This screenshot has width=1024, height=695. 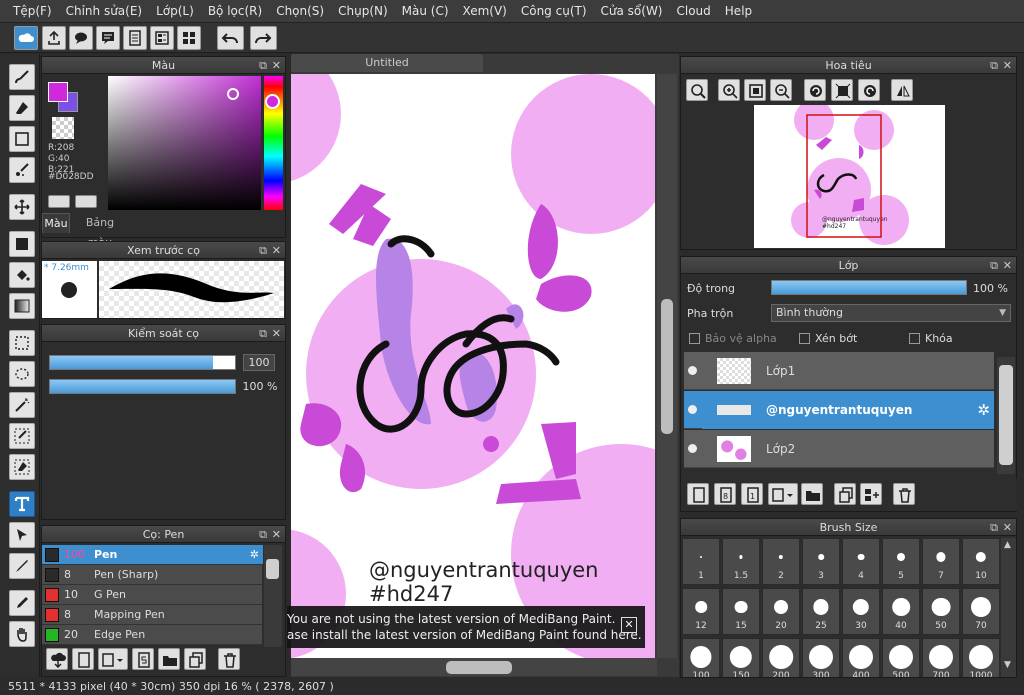 I want to click on delete-layer-button, so click(x=904, y=494).